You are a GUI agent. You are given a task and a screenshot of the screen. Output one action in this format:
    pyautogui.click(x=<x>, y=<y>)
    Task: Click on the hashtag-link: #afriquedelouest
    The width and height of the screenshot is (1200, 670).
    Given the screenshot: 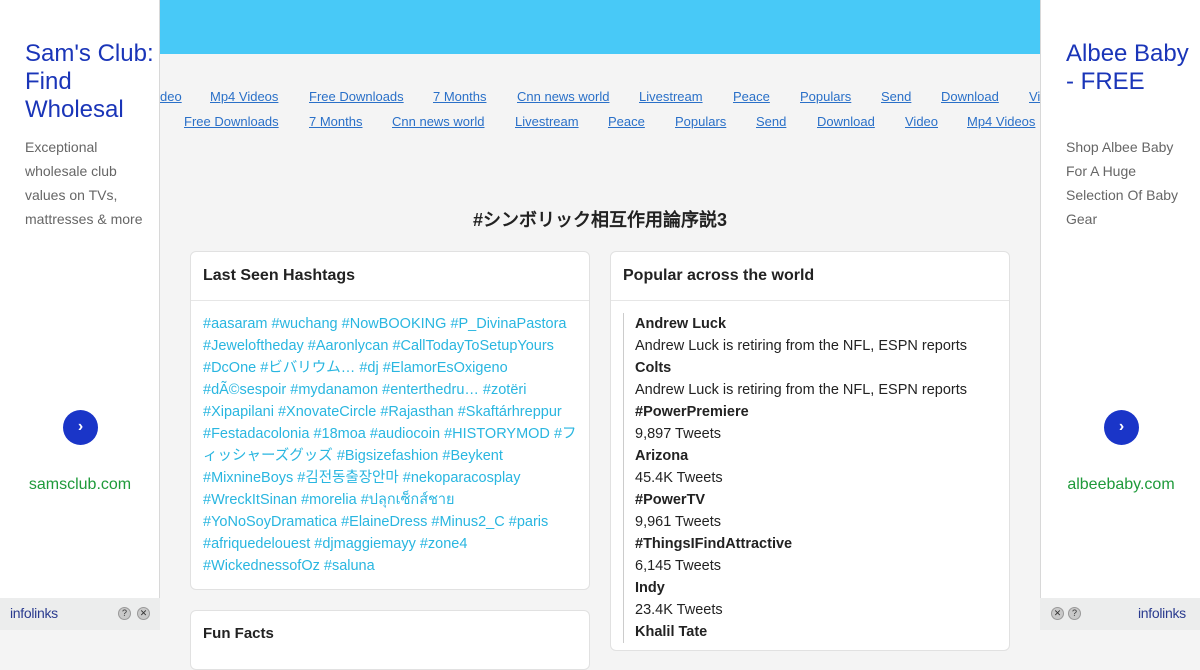 What is the action you would take?
    pyautogui.click(x=256, y=544)
    